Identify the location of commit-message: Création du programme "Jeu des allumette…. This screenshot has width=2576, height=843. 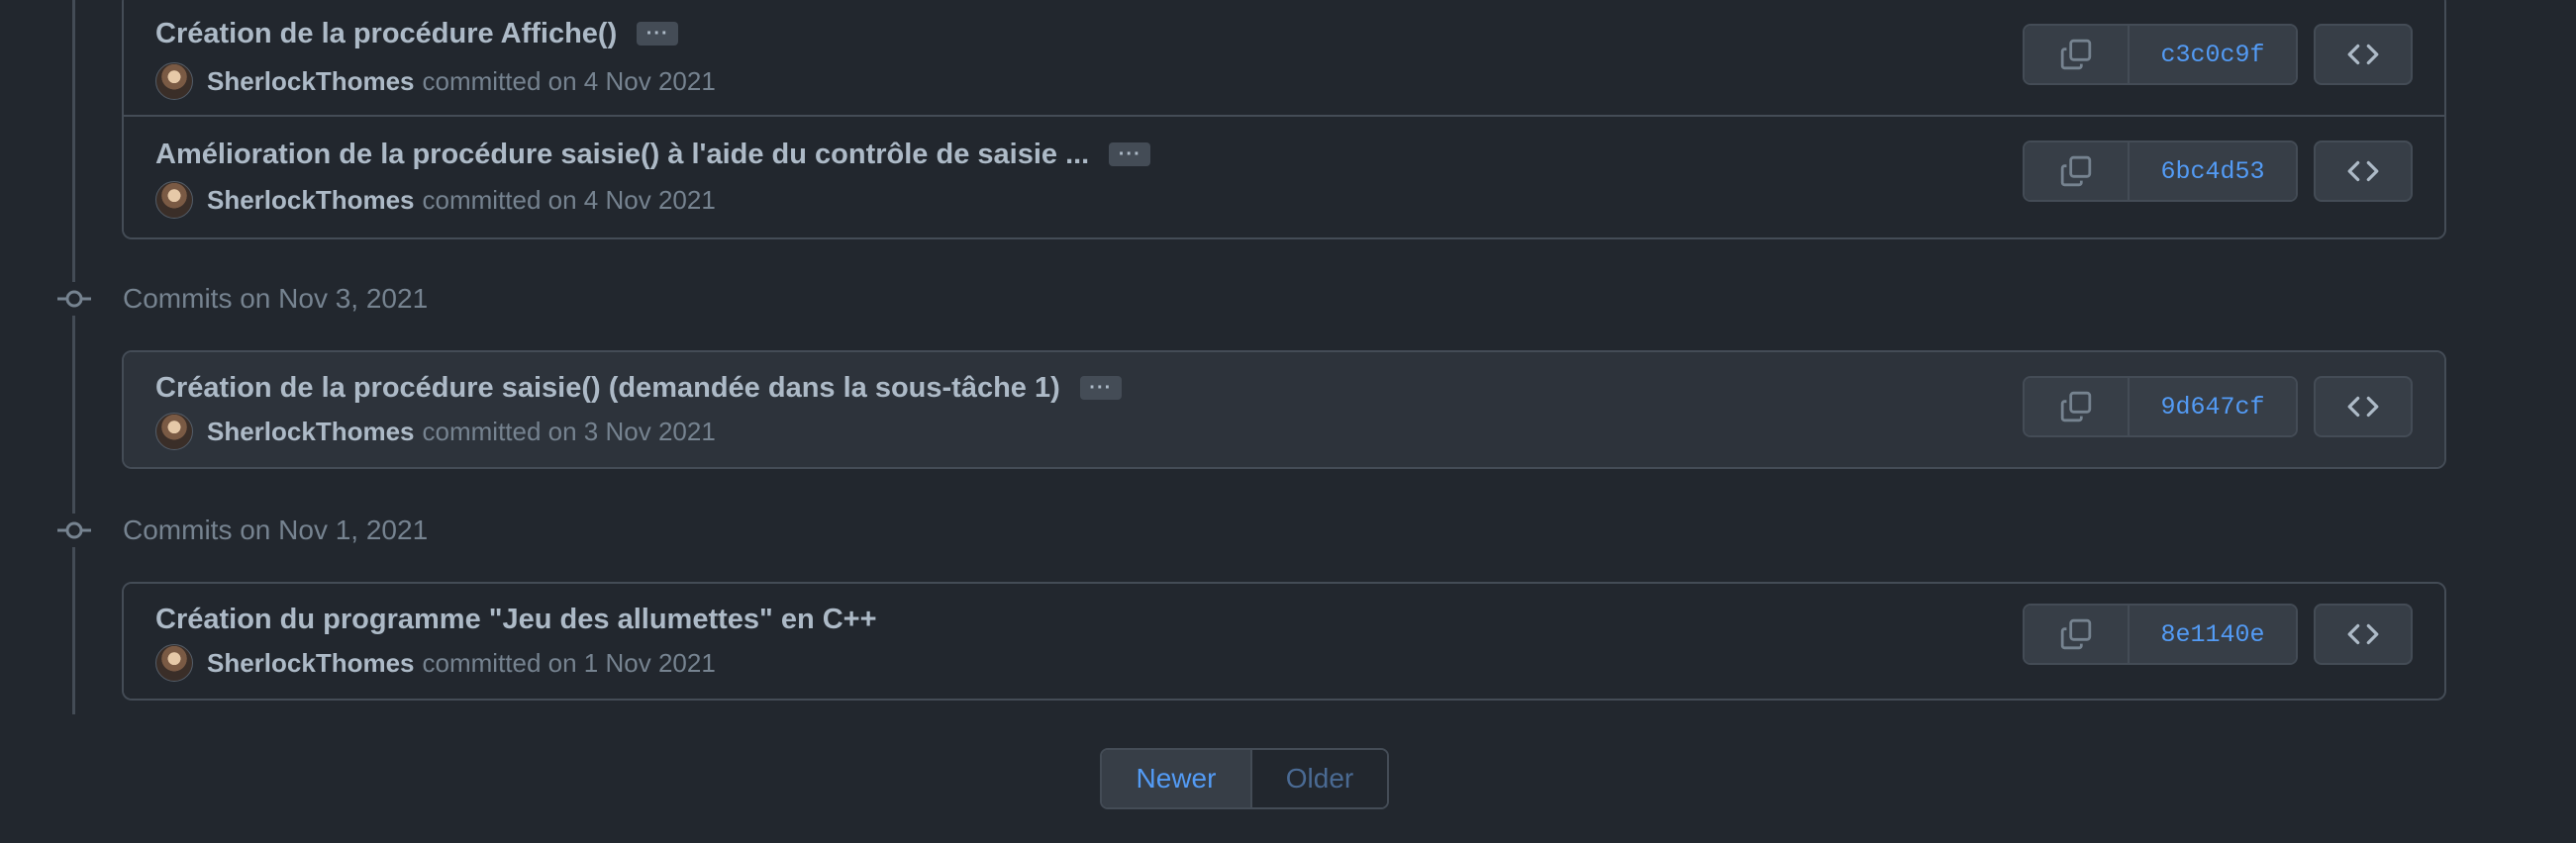
(516, 620).